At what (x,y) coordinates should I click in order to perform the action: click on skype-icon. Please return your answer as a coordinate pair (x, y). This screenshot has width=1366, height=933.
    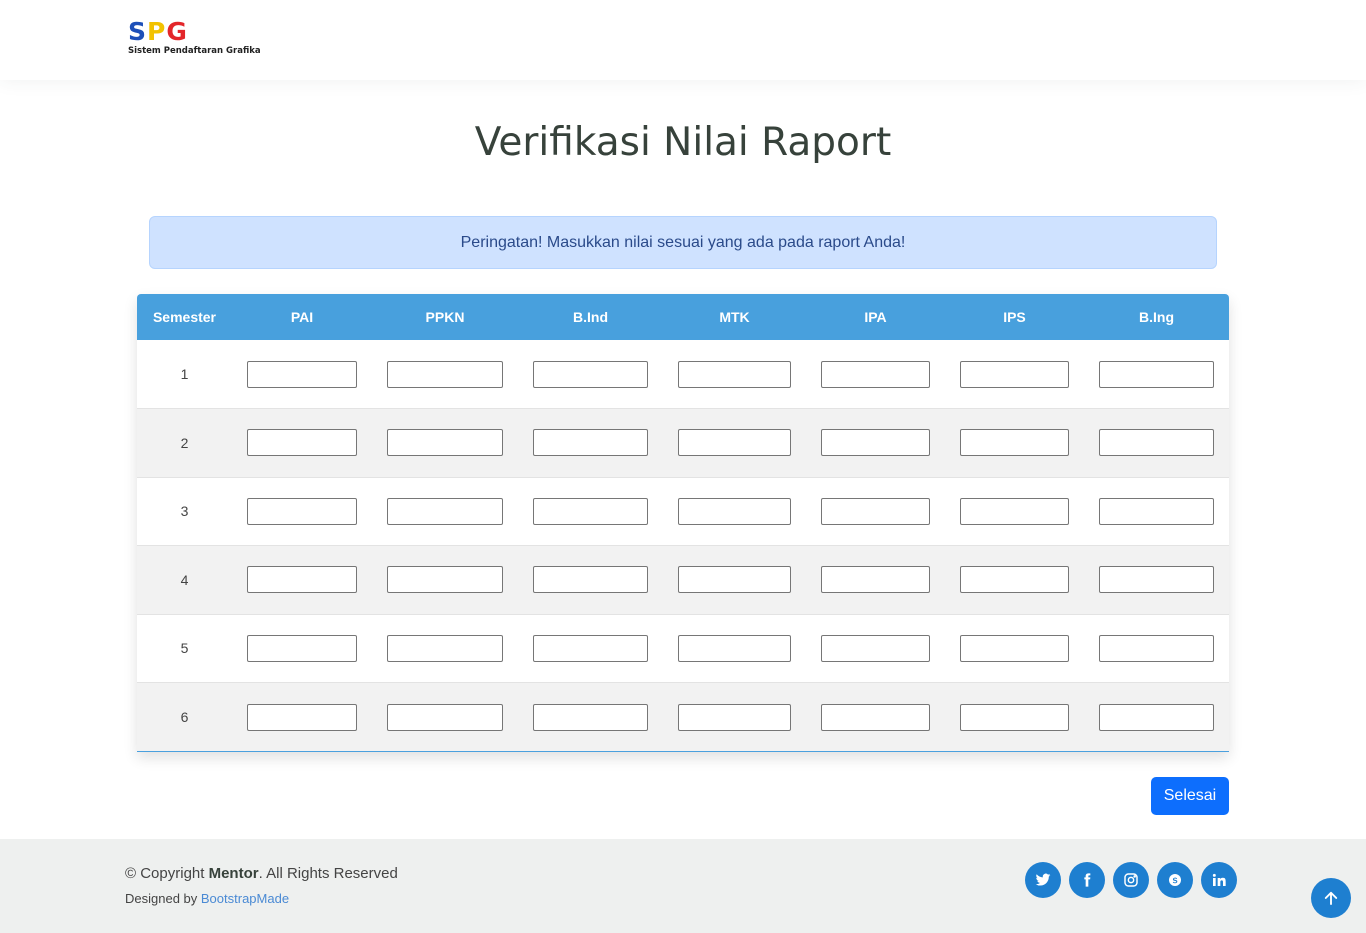
    Looking at the image, I should click on (1175, 880).